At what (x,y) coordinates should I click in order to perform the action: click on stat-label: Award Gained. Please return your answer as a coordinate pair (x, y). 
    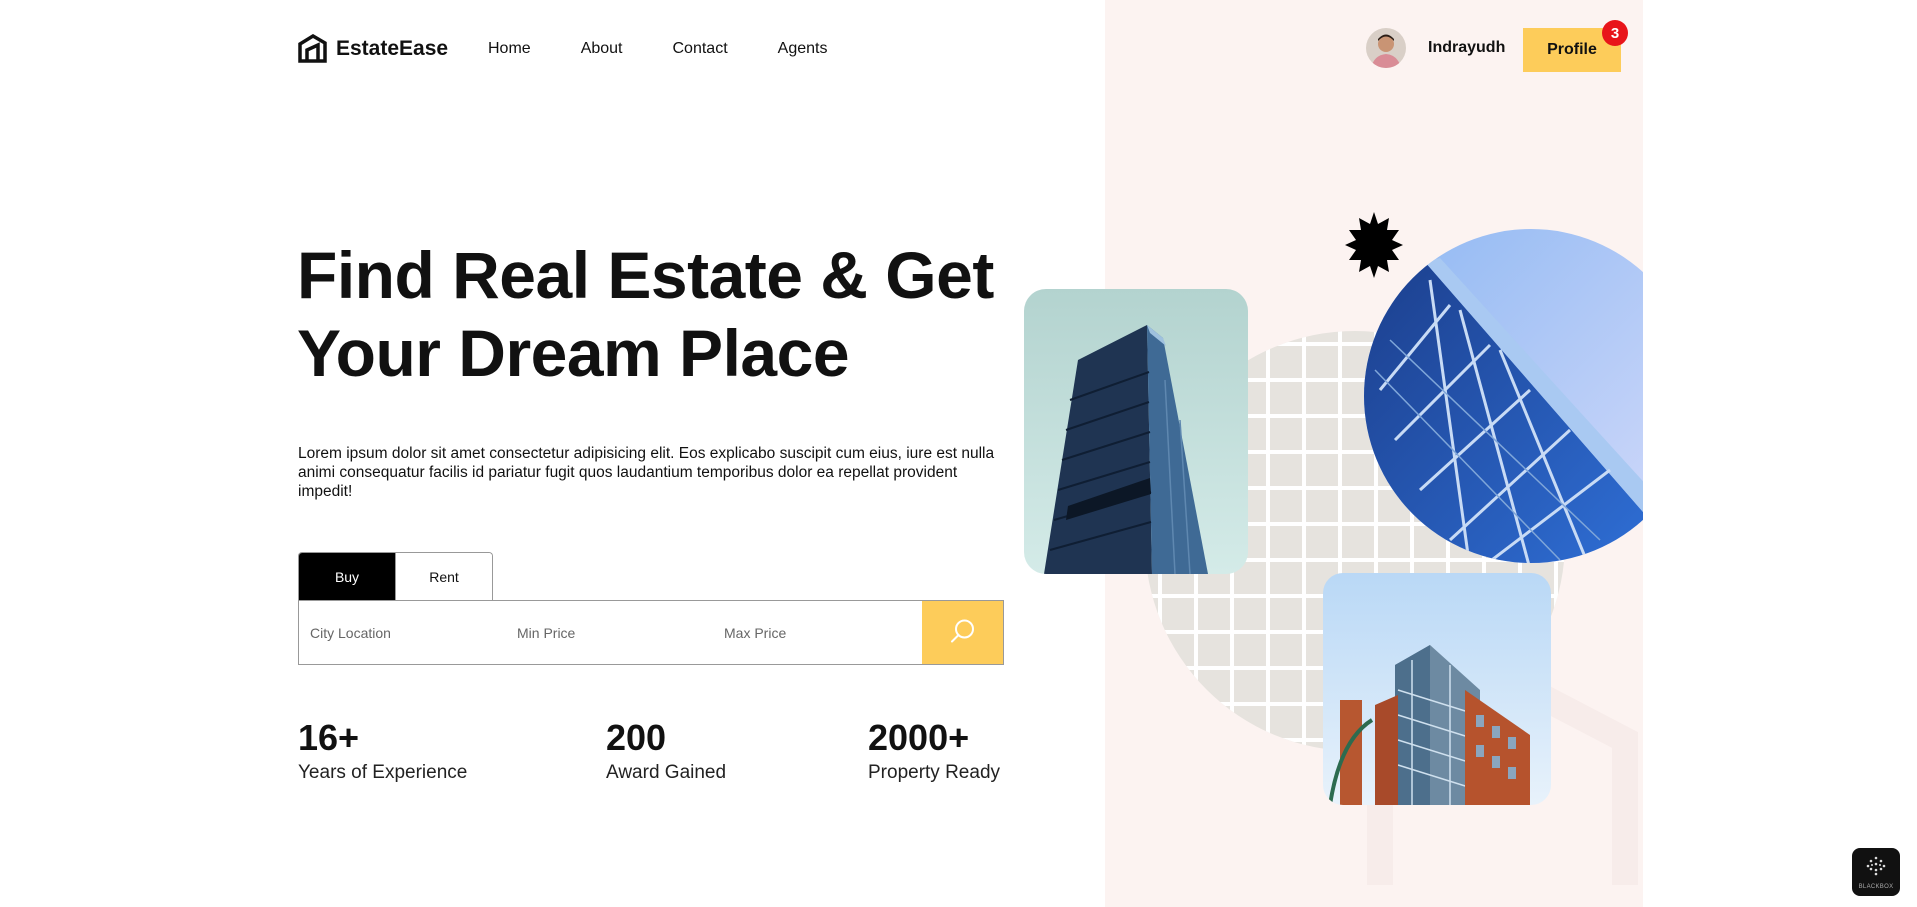
    Looking at the image, I should click on (666, 772).